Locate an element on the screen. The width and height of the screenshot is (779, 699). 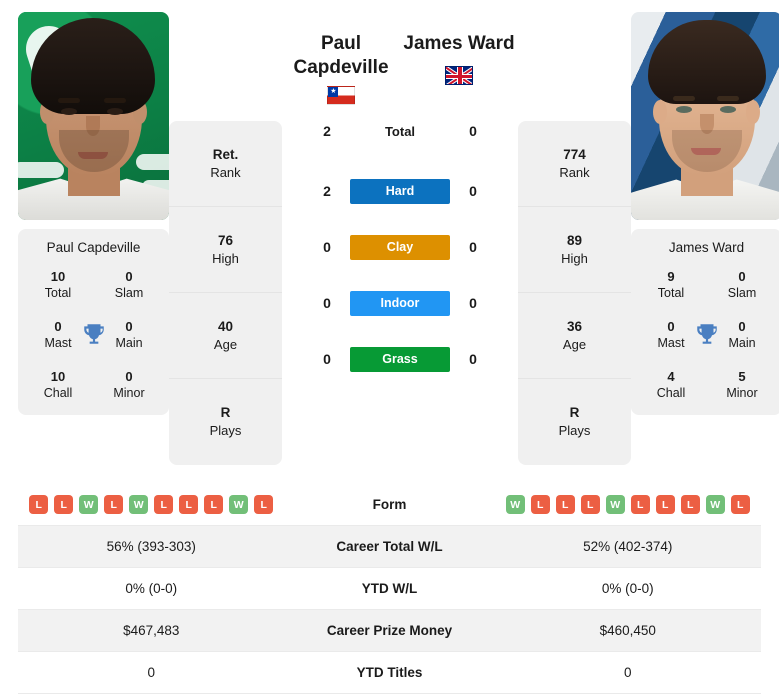
trophy-icon is located at coordinates (707, 336).